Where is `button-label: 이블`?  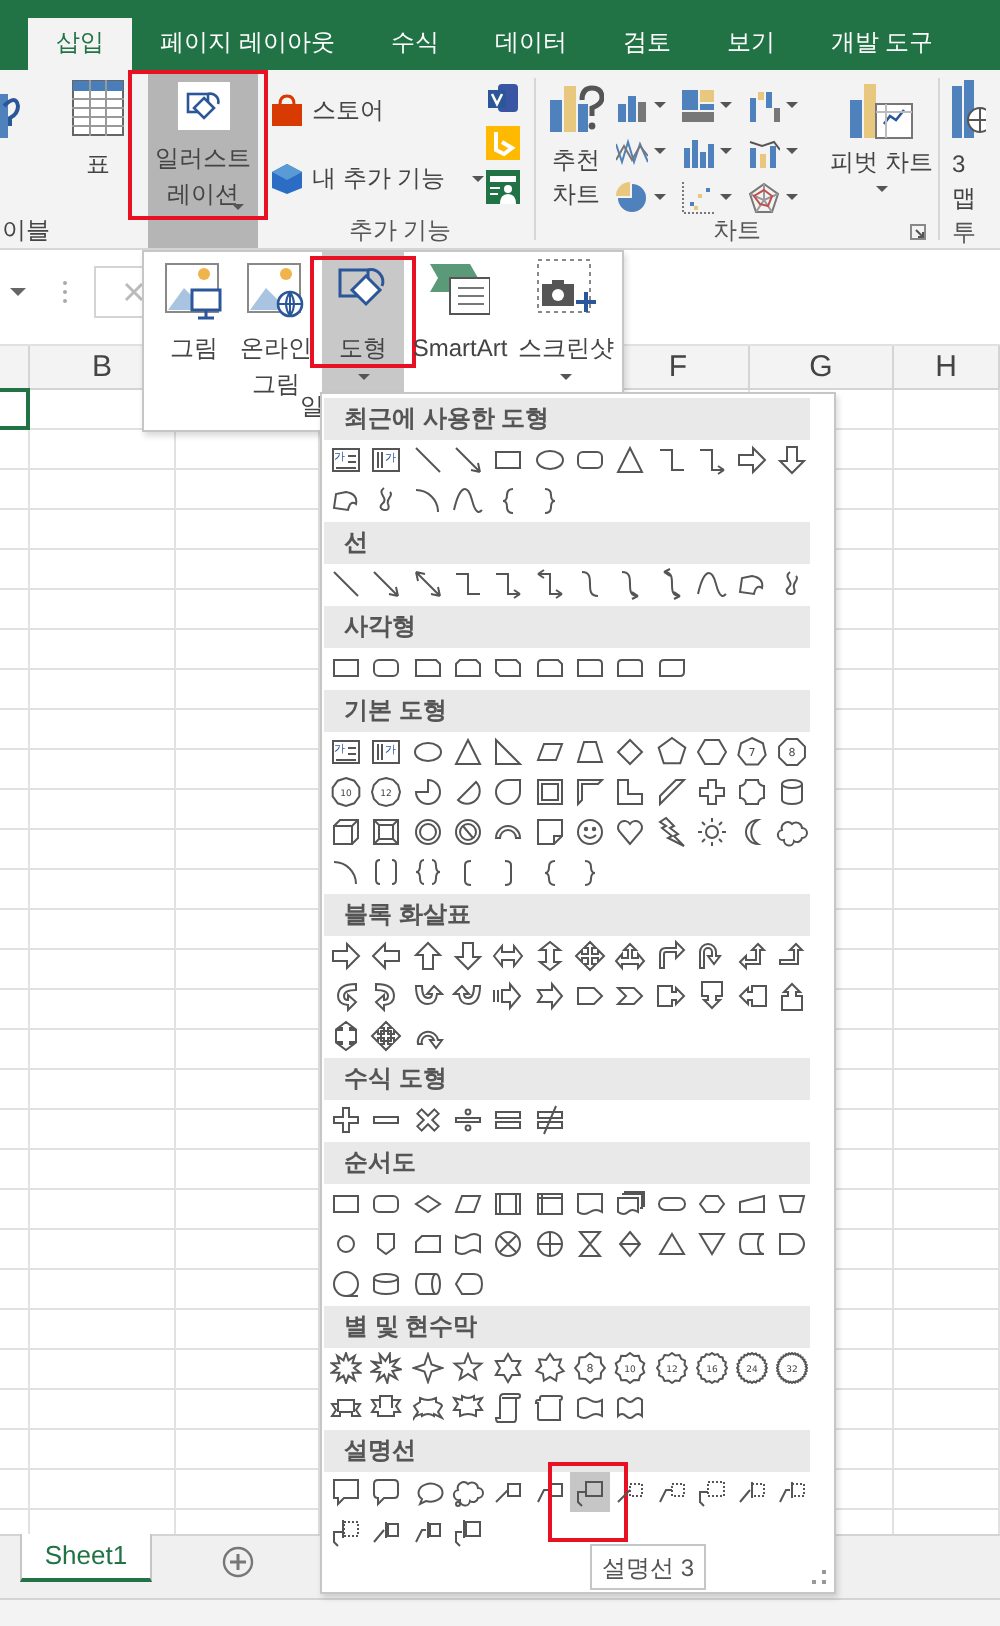 button-label: 이블 is located at coordinates (23, 231).